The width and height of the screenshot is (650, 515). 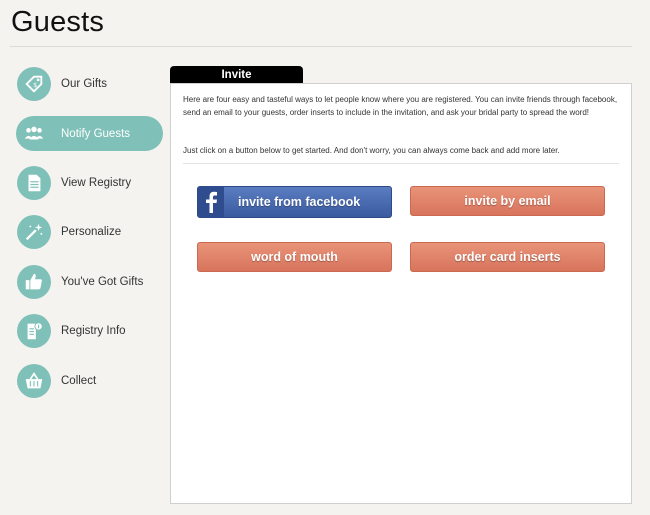 I want to click on sidebar-item-notify-guests: Notify Guests, so click(x=89, y=133).